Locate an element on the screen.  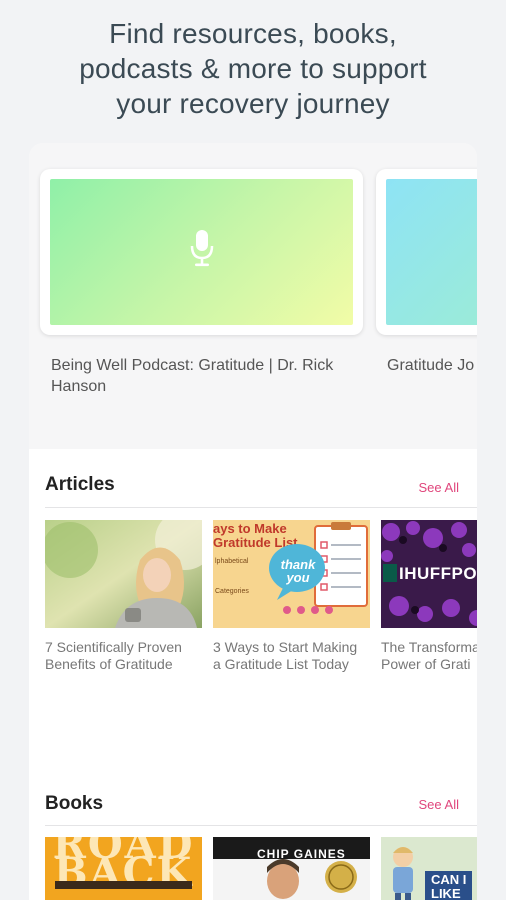
article-thumbnail-woman is located at coordinates (123, 574).